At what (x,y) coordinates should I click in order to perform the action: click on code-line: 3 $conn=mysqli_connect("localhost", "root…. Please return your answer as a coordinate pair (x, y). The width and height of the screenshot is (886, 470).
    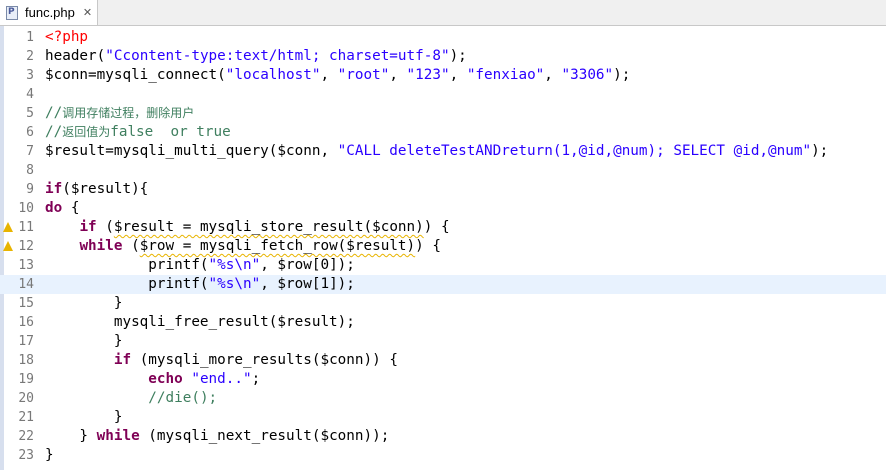
    Looking at the image, I should click on (443, 75).